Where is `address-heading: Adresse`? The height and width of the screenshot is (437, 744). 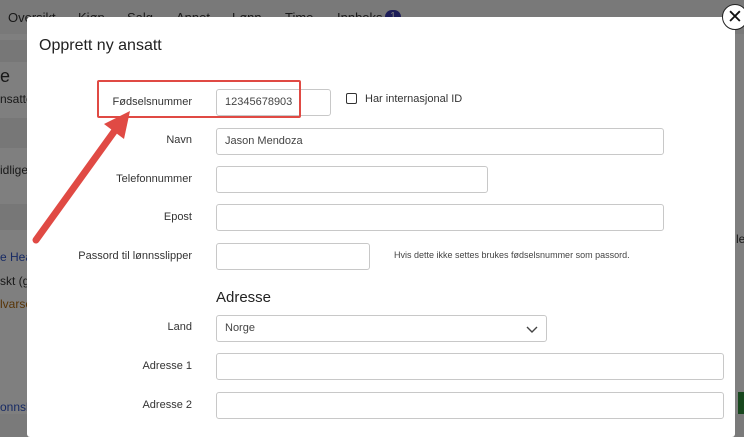 address-heading: Adresse is located at coordinates (244, 297).